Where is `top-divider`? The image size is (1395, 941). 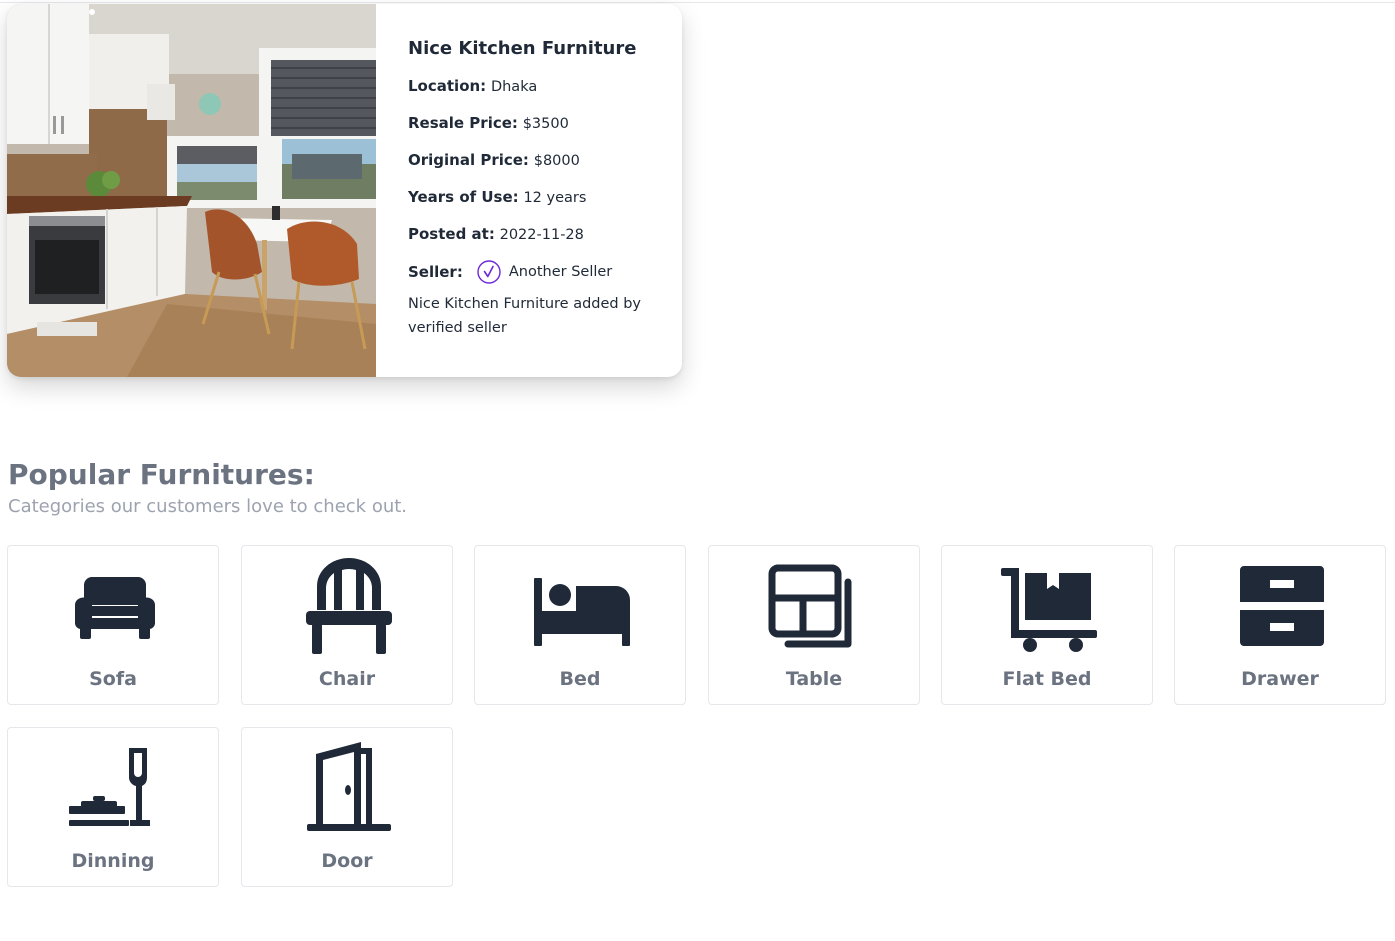
top-divider is located at coordinates (697, 2).